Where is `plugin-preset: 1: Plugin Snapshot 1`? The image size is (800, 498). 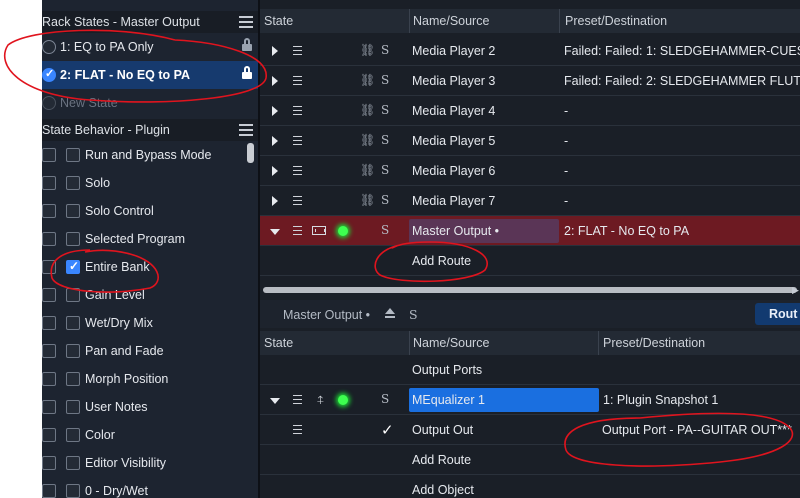 plugin-preset: 1: Plugin Snapshot 1 is located at coordinates (660, 400).